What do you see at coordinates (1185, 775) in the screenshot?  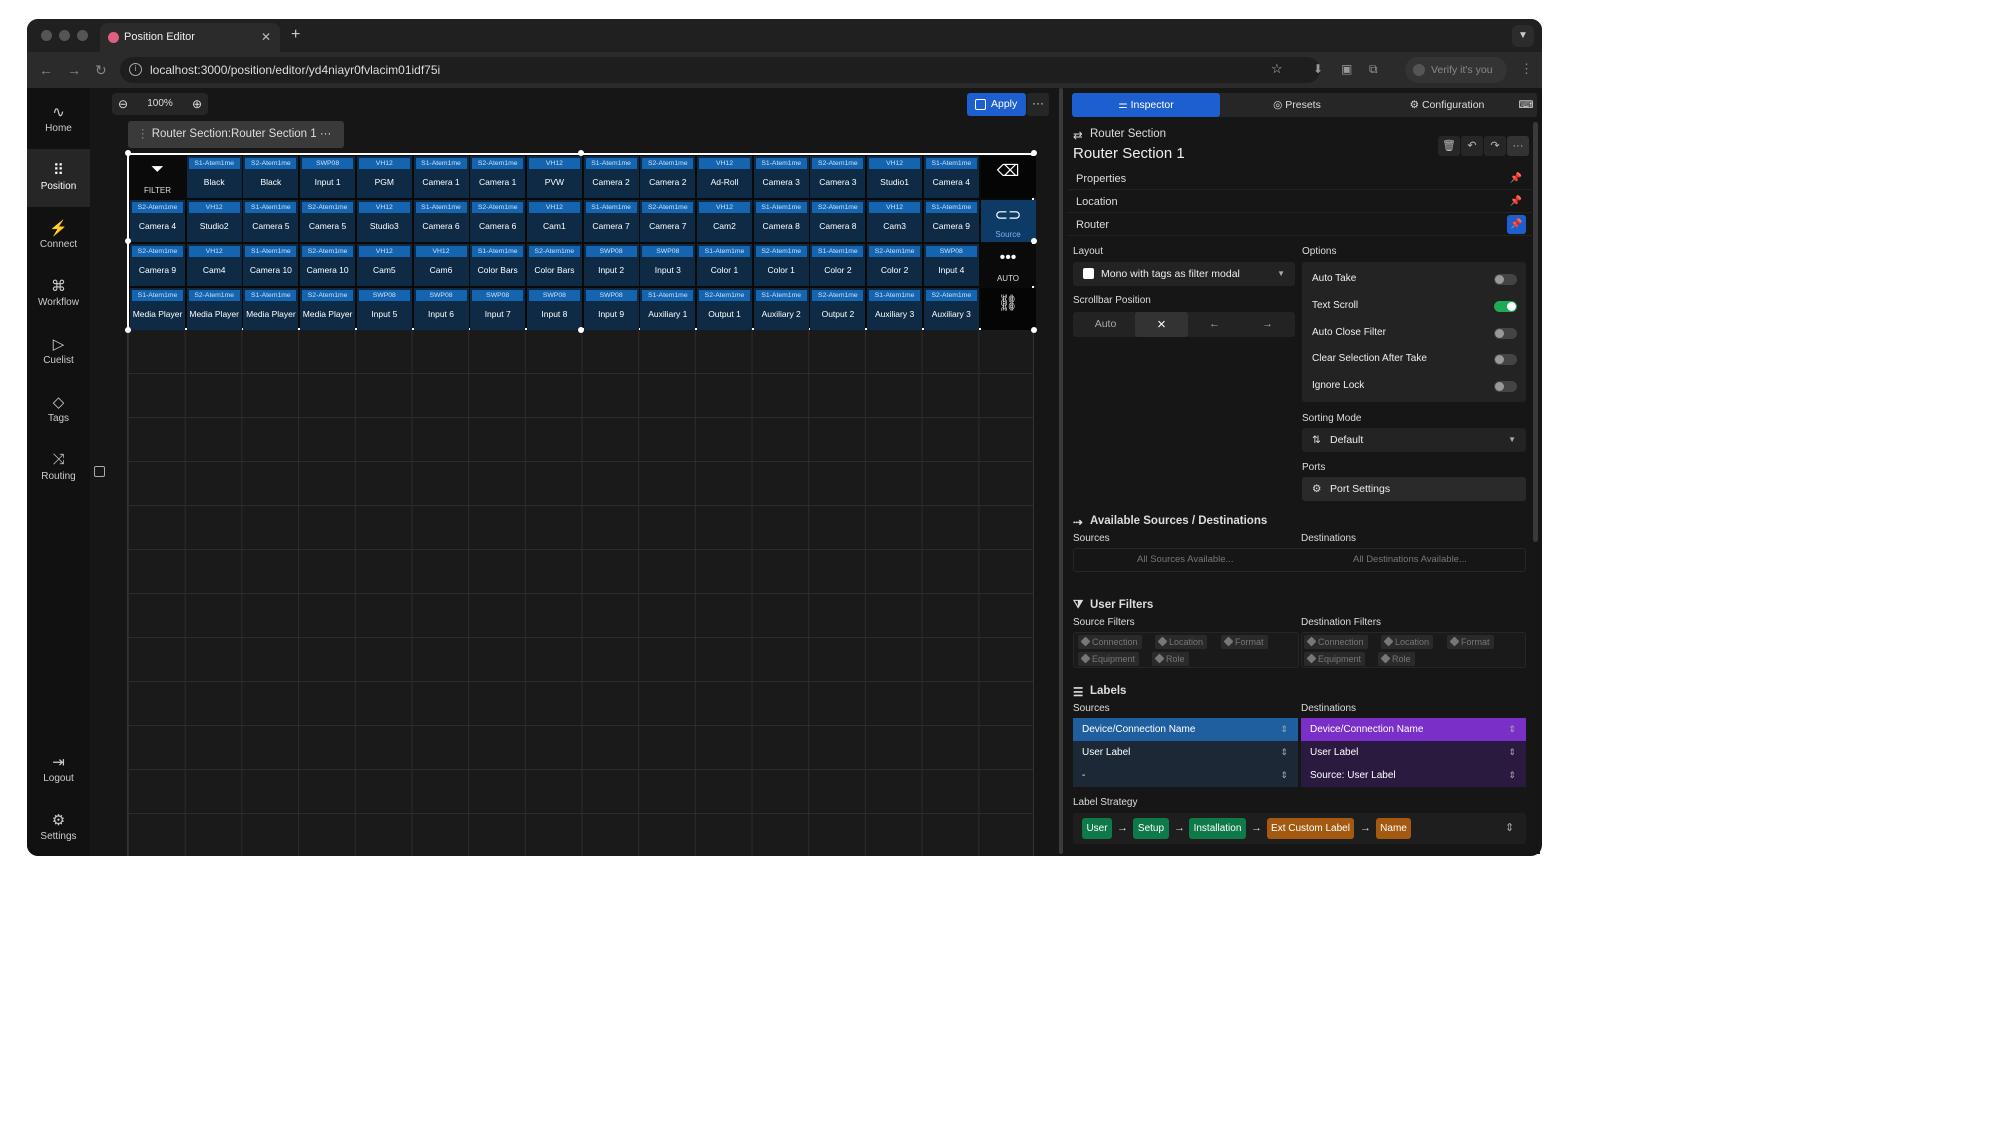 I see `source-label-select: - ⇕` at bounding box center [1185, 775].